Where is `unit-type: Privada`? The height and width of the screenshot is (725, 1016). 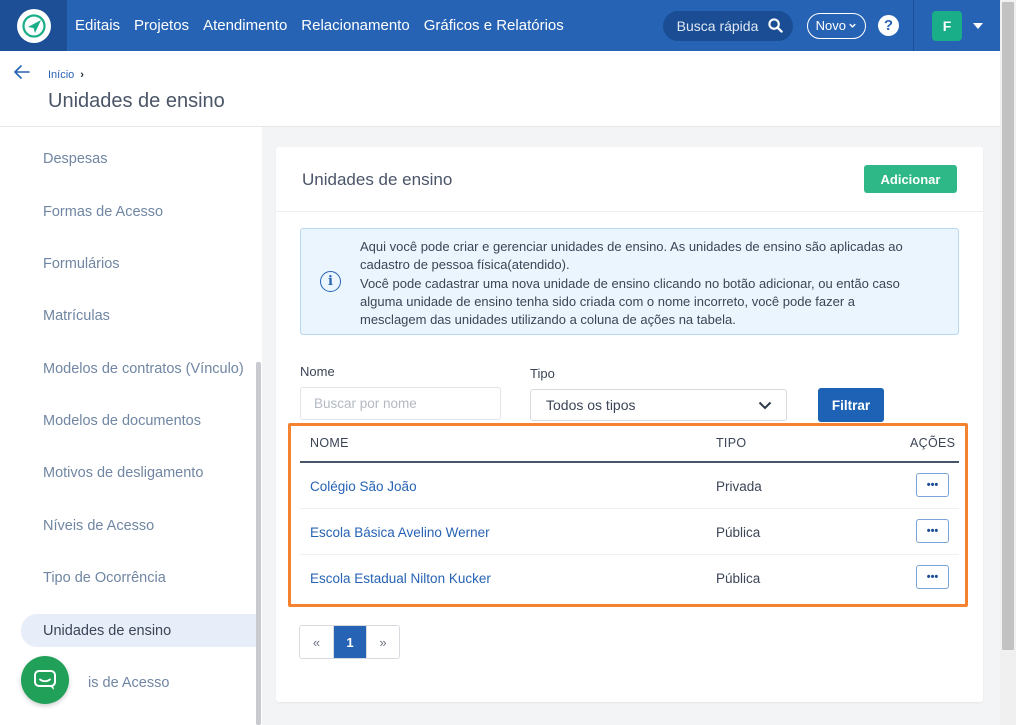
unit-type: Privada is located at coordinates (739, 486).